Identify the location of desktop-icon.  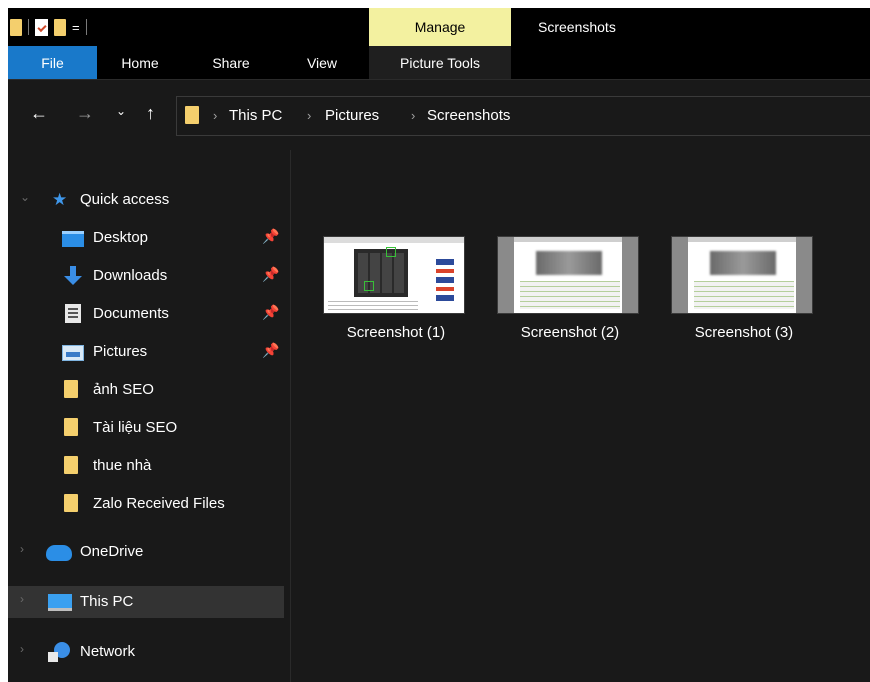
(73, 239).